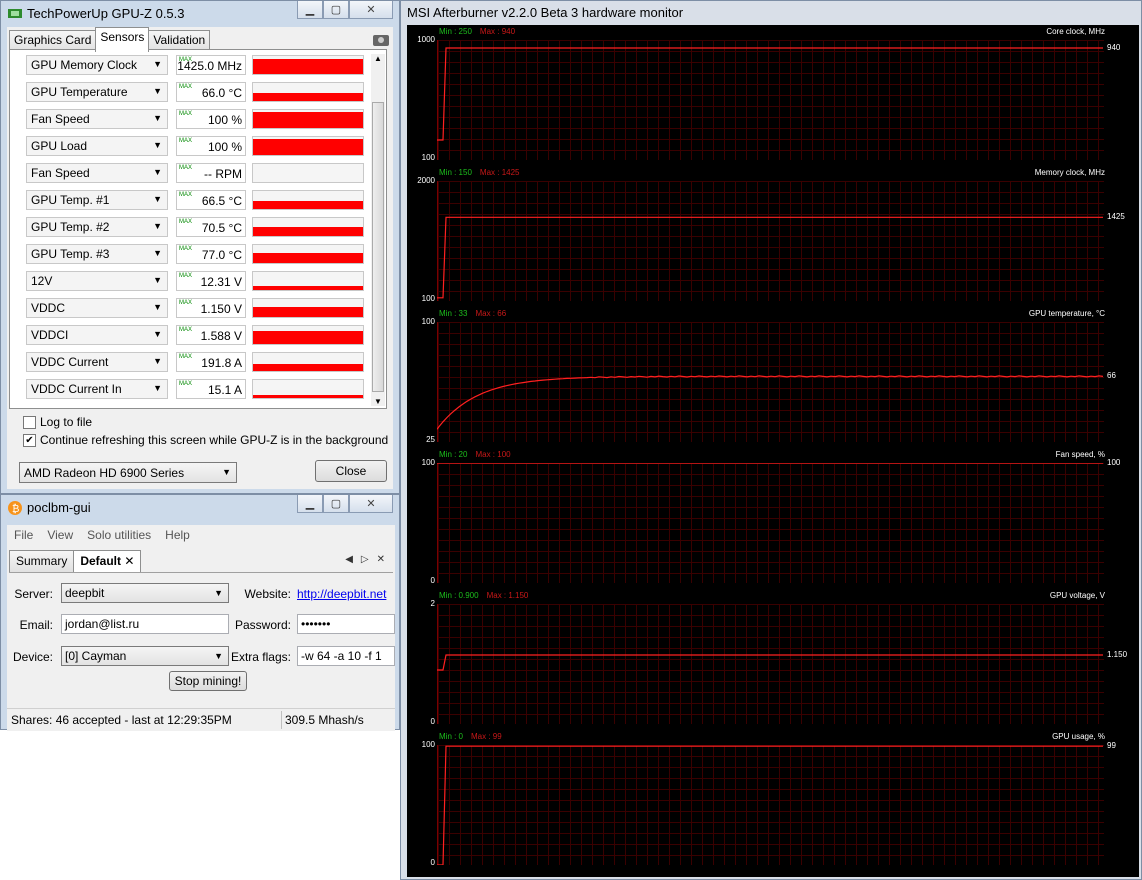 The width and height of the screenshot is (1142, 880). I want to click on scrollbar-thumb, so click(378, 247).